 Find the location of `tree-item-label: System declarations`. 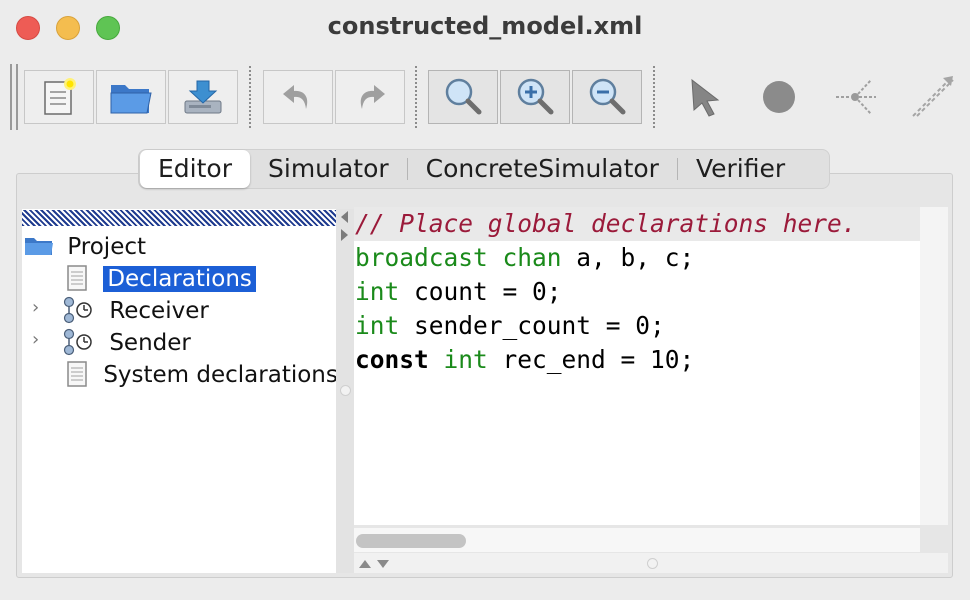

tree-item-label: System declarations is located at coordinates (220, 375).